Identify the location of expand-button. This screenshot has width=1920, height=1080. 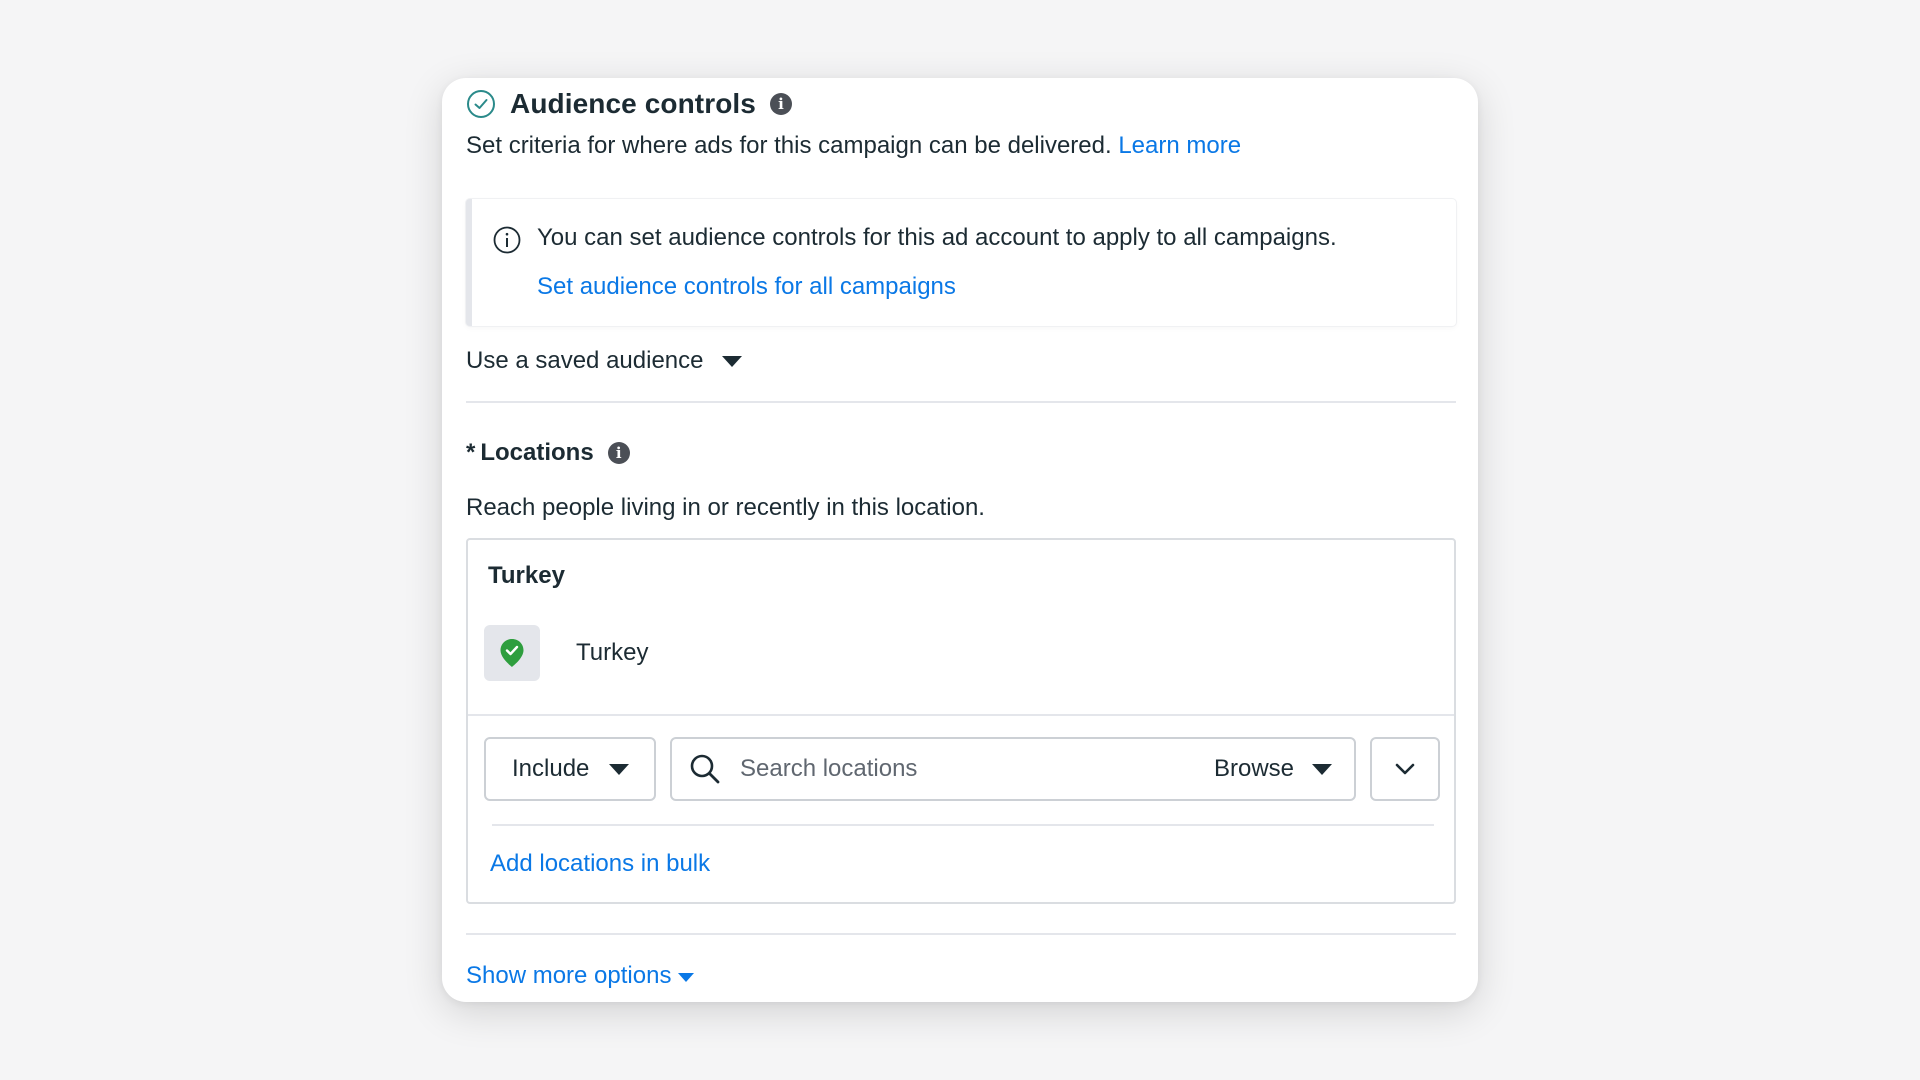
(1405, 769).